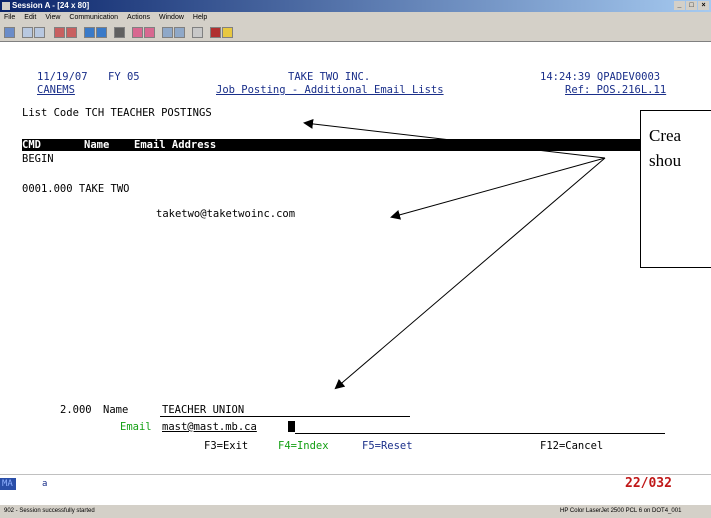 The image size is (711, 518). Describe the element at coordinates (6, 6) in the screenshot. I see `app-icon` at that location.